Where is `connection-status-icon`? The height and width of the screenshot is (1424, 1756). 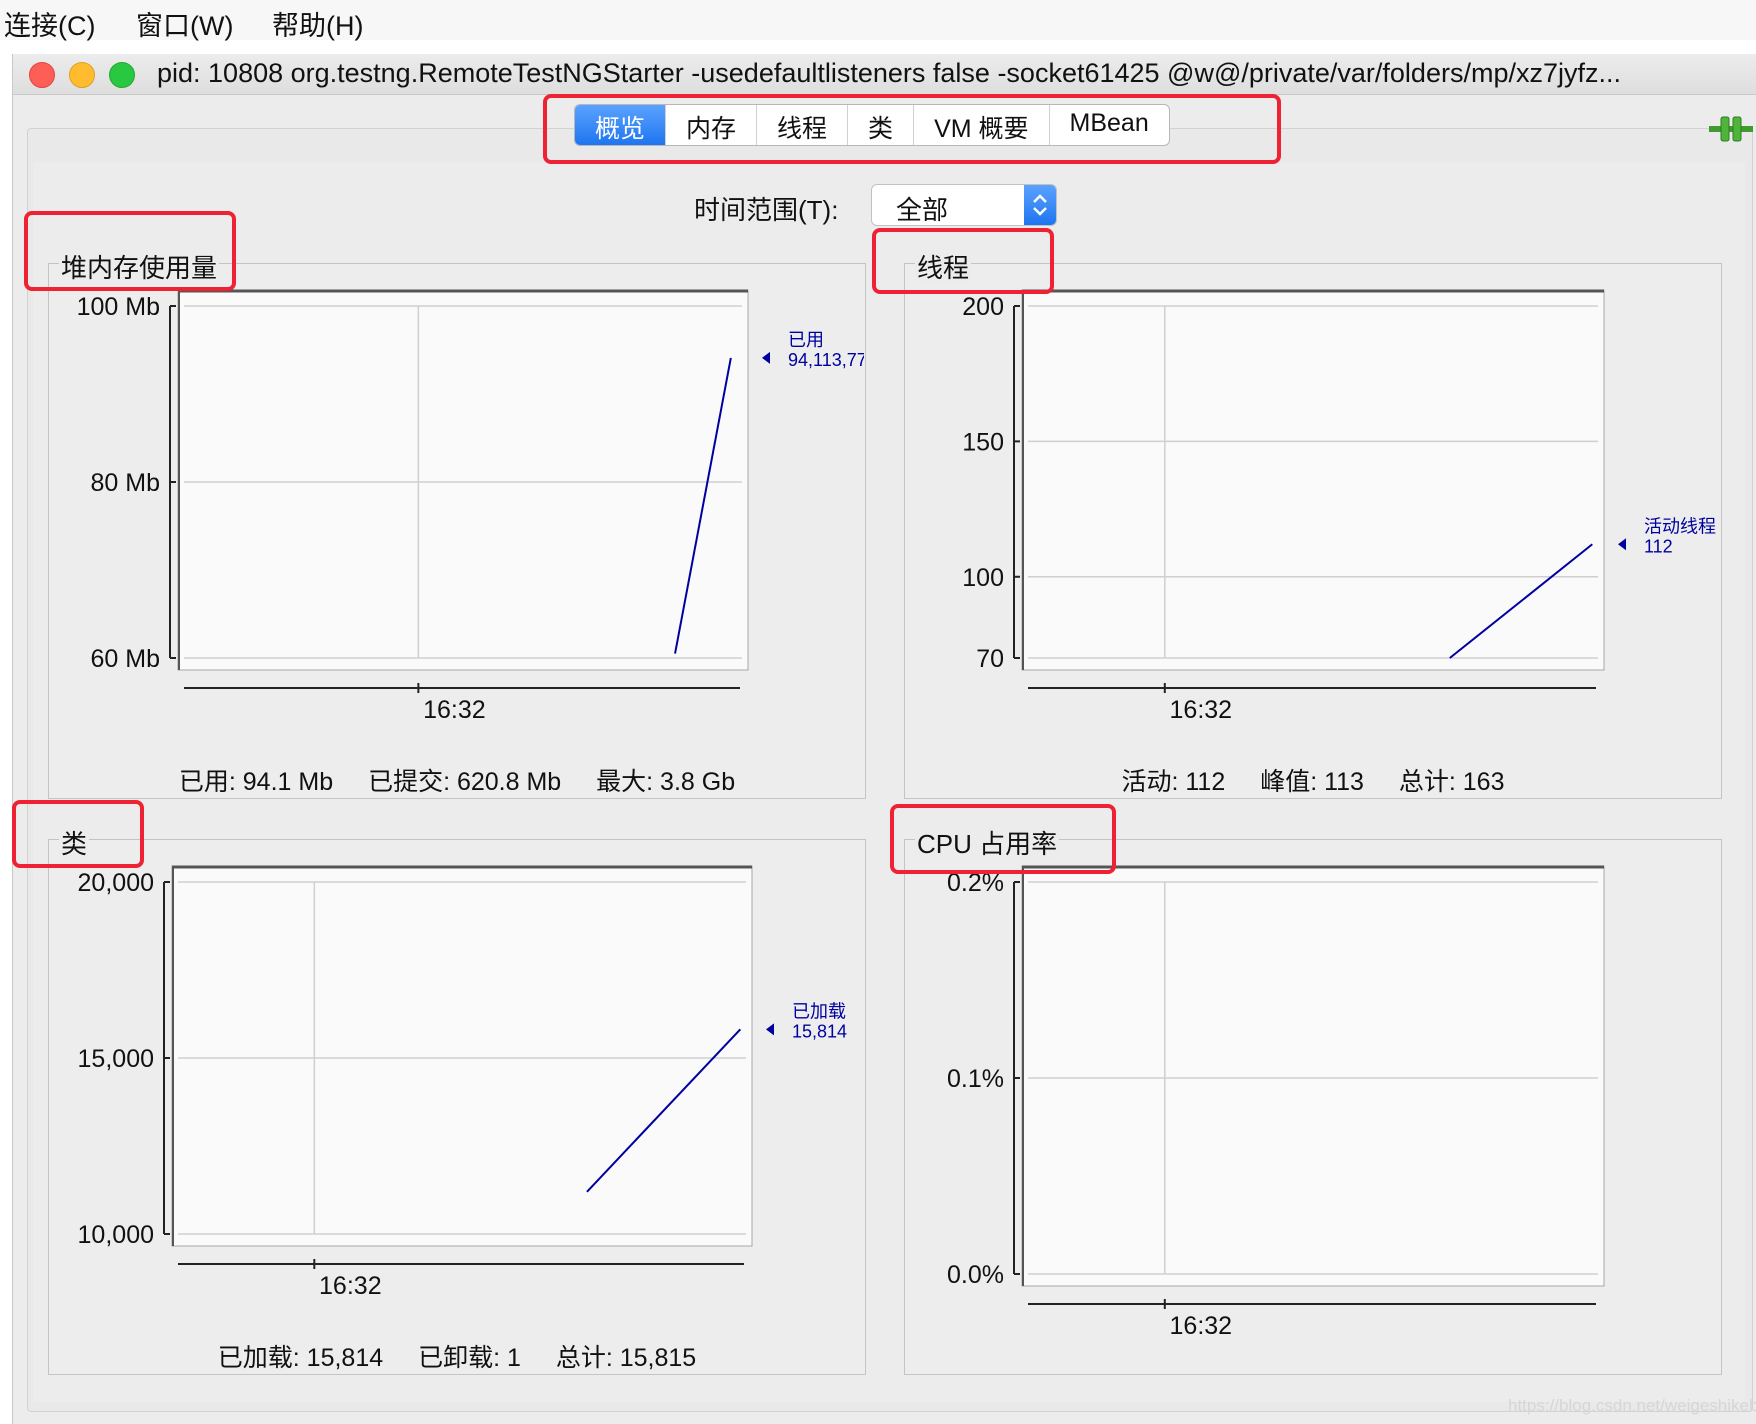 connection-status-icon is located at coordinates (1731, 129).